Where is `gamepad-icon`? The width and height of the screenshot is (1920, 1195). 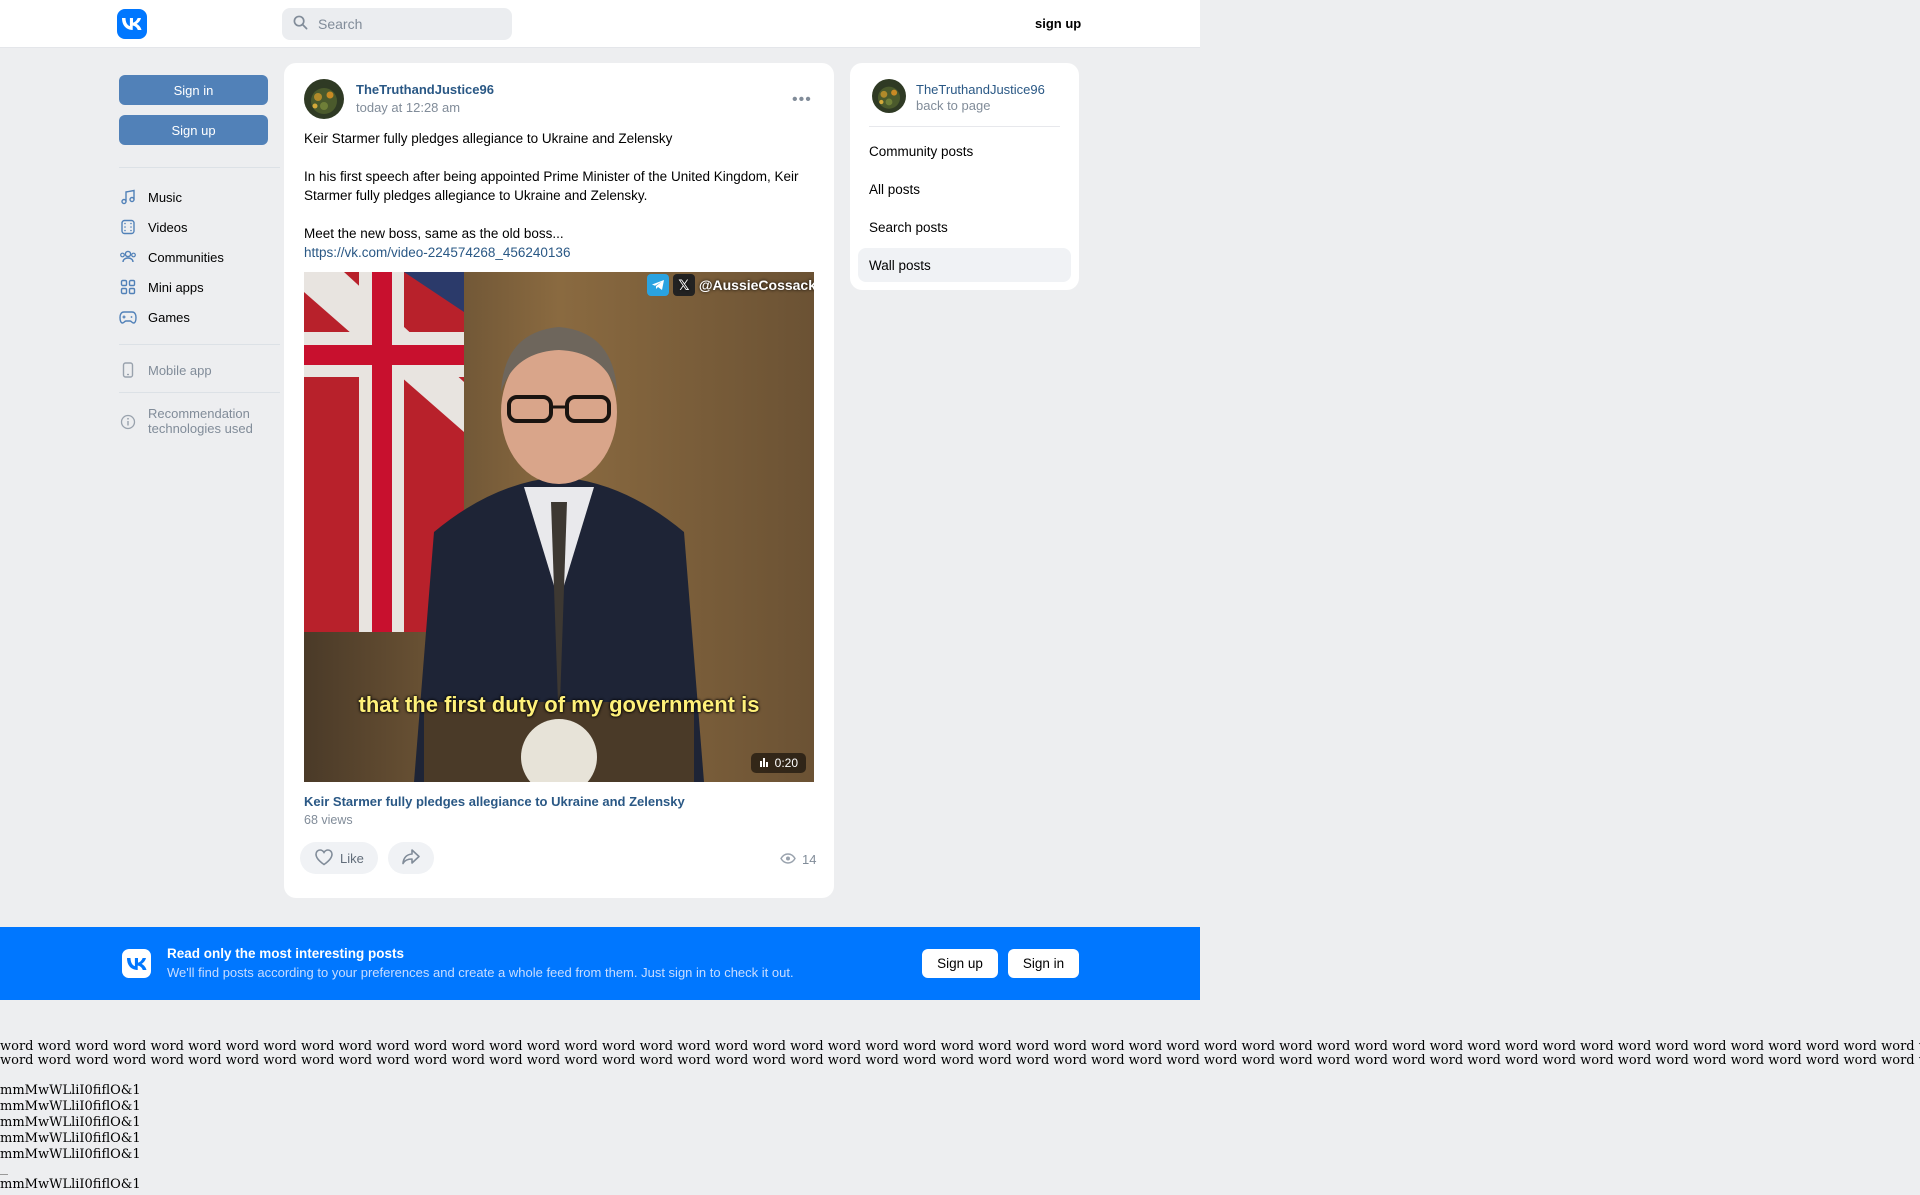 gamepad-icon is located at coordinates (128, 317).